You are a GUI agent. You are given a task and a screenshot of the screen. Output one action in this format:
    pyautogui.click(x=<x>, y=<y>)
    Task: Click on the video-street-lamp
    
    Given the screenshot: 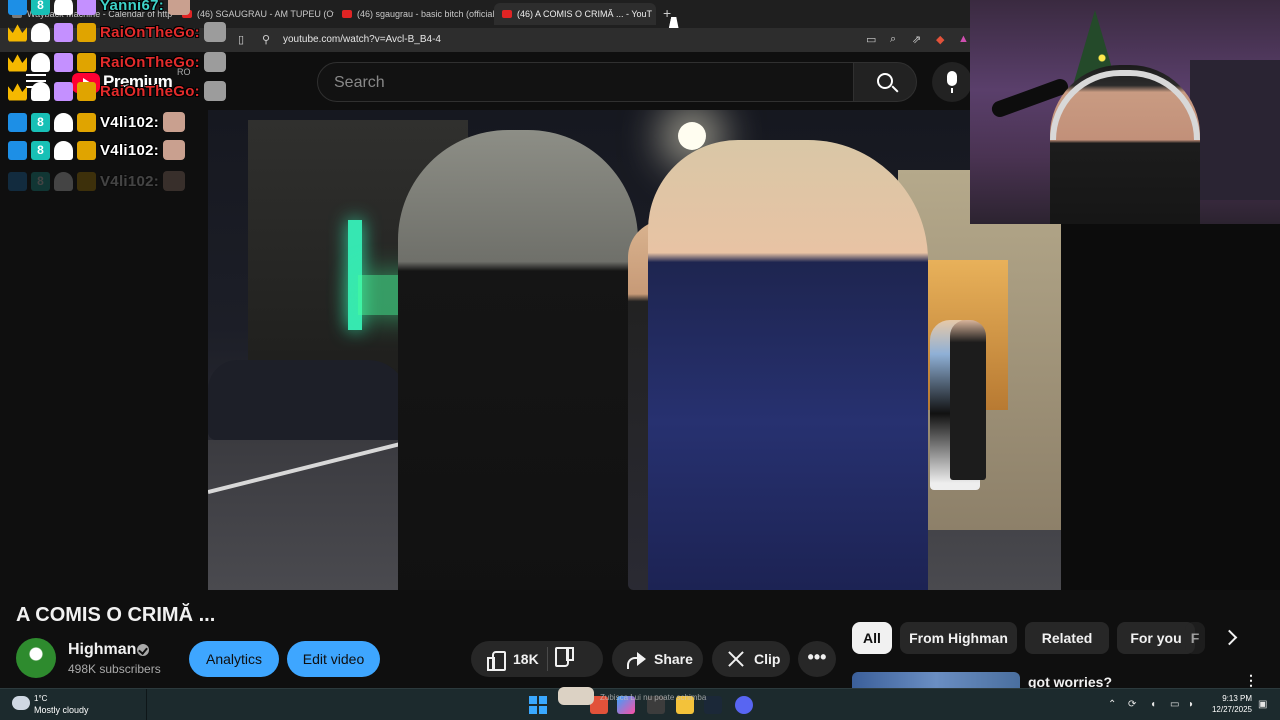 What is the action you would take?
    pyautogui.click(x=692, y=136)
    